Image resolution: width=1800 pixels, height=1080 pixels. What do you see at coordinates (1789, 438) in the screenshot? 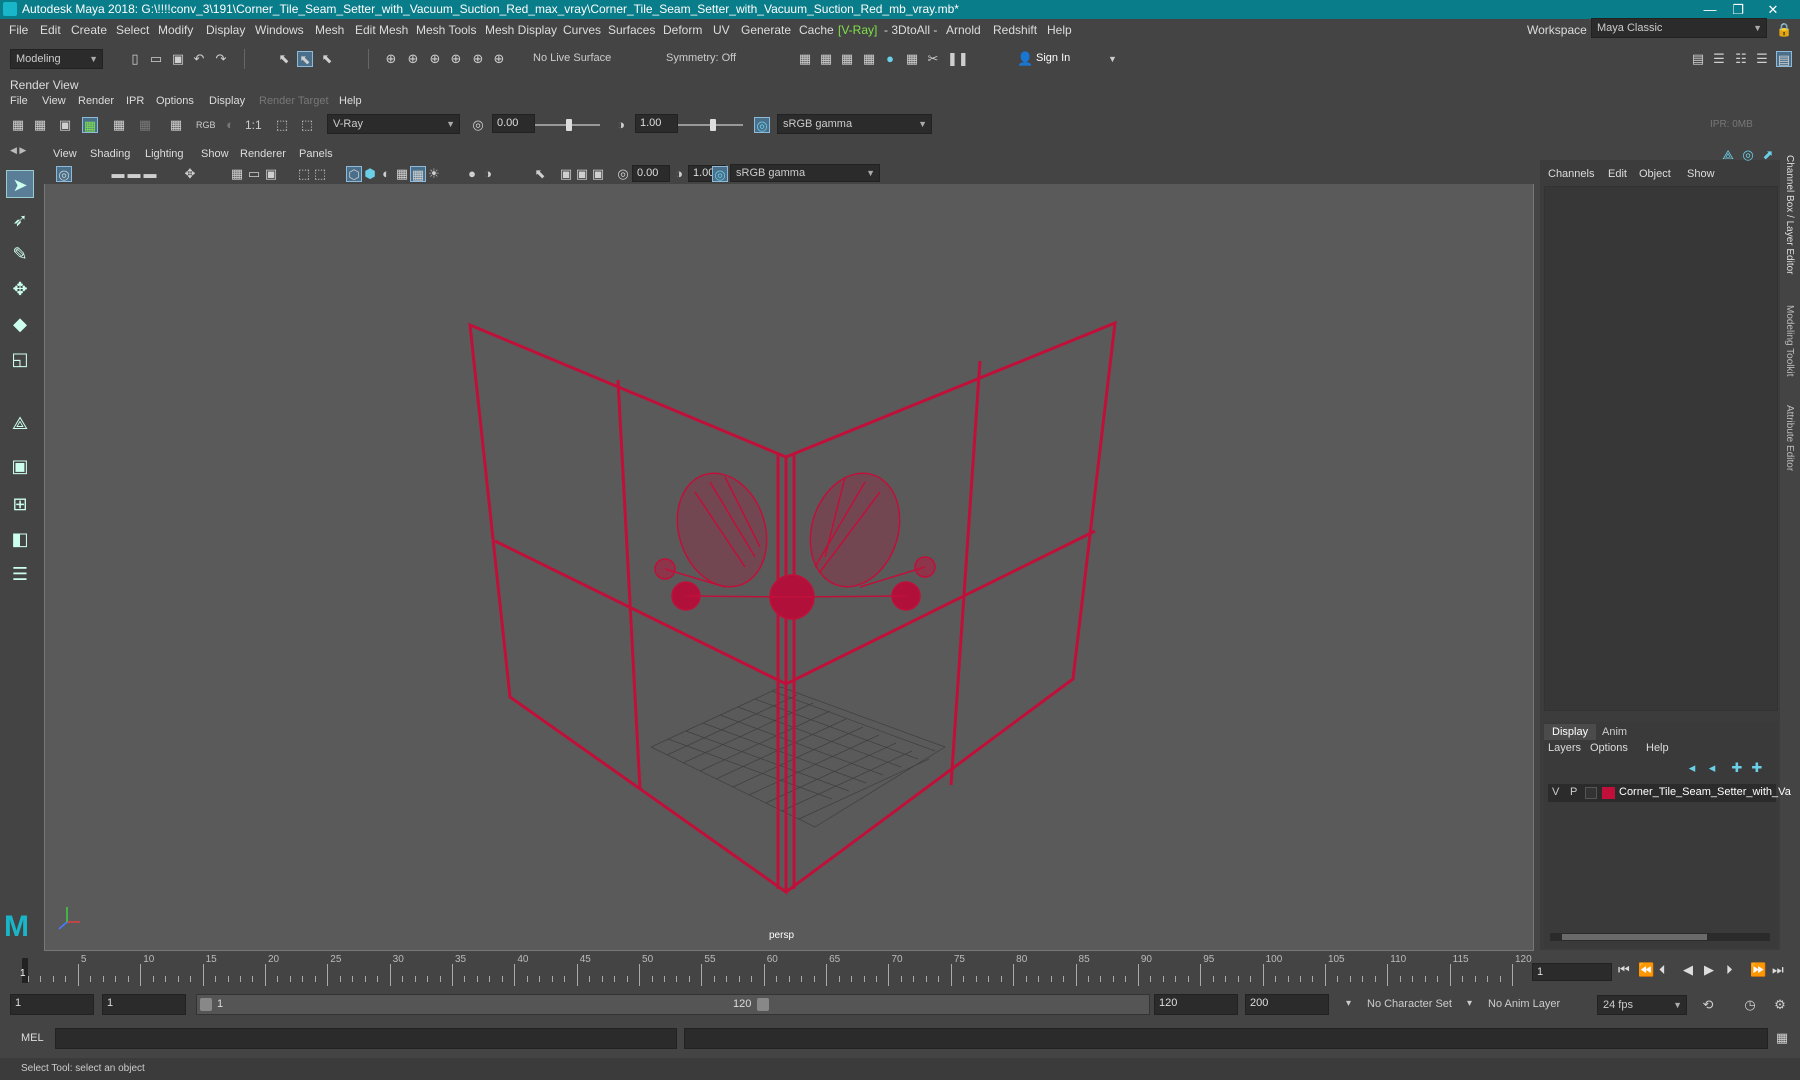
I see `tab-attribute-editor: Attribute Editor` at bounding box center [1789, 438].